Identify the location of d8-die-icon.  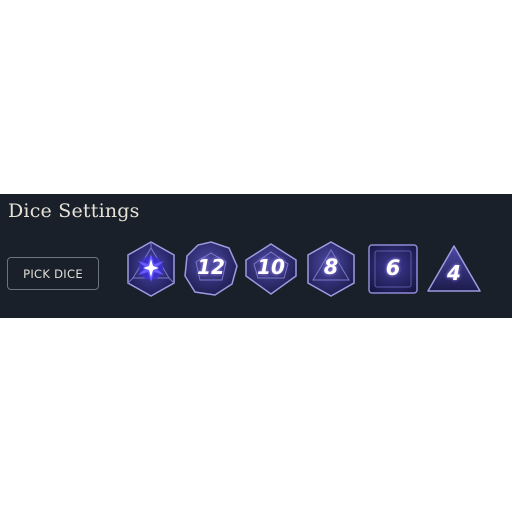
(331, 269).